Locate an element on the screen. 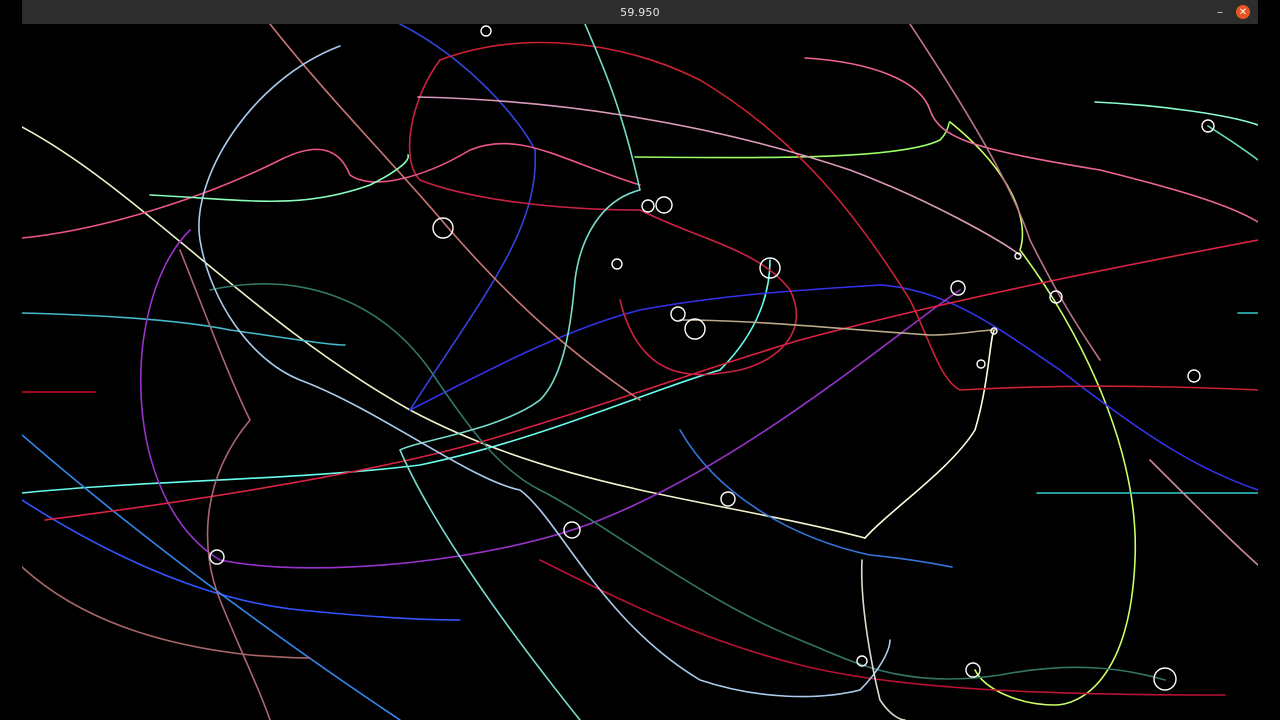 This screenshot has height=720, width=1280. minimize-button: – is located at coordinates (1220, 12).